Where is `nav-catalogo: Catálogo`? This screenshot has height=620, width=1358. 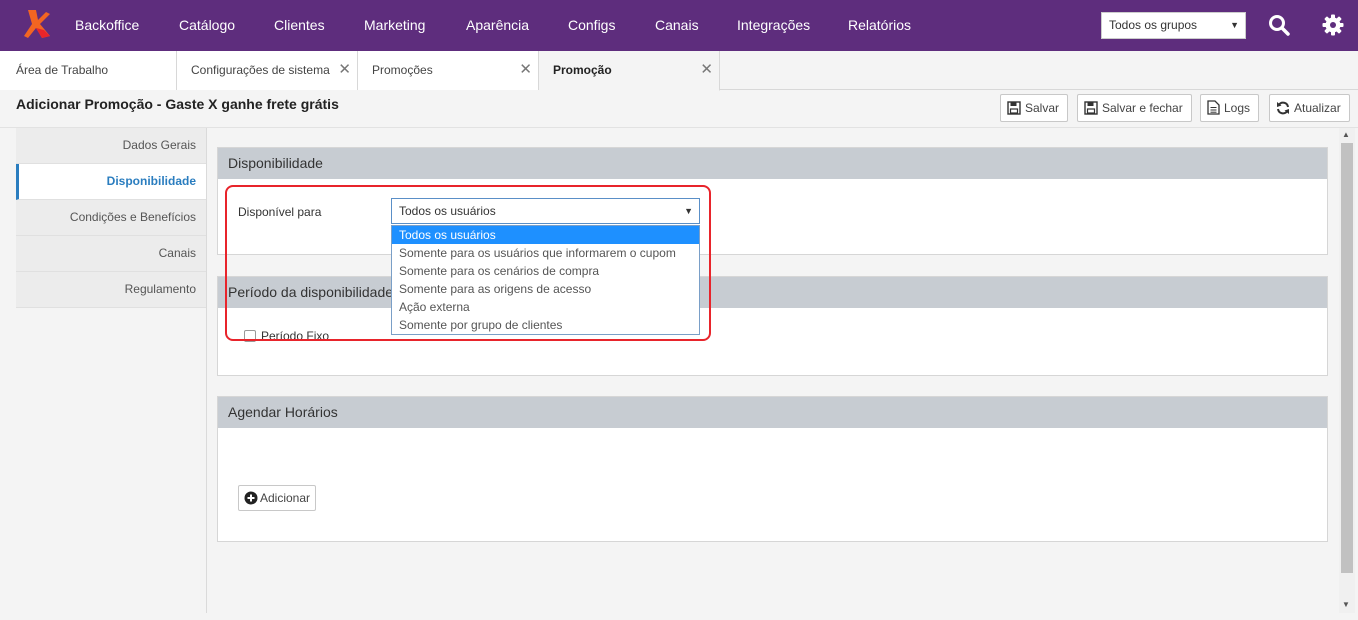 nav-catalogo: Catálogo is located at coordinates (207, 25).